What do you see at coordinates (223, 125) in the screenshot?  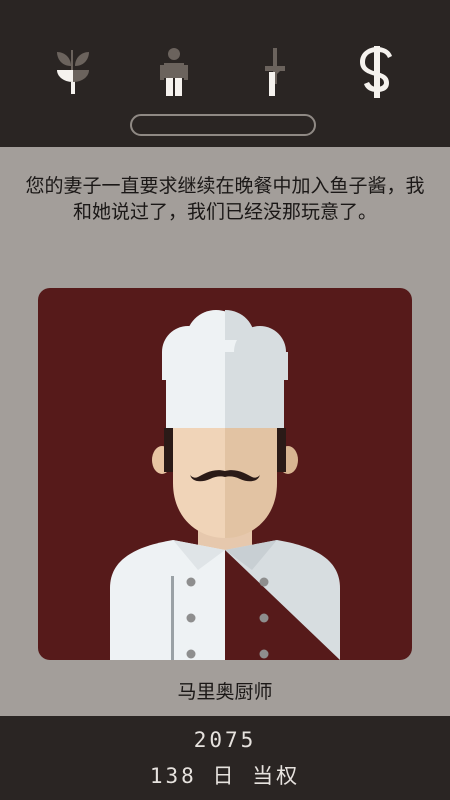 I see `influence-meter` at bounding box center [223, 125].